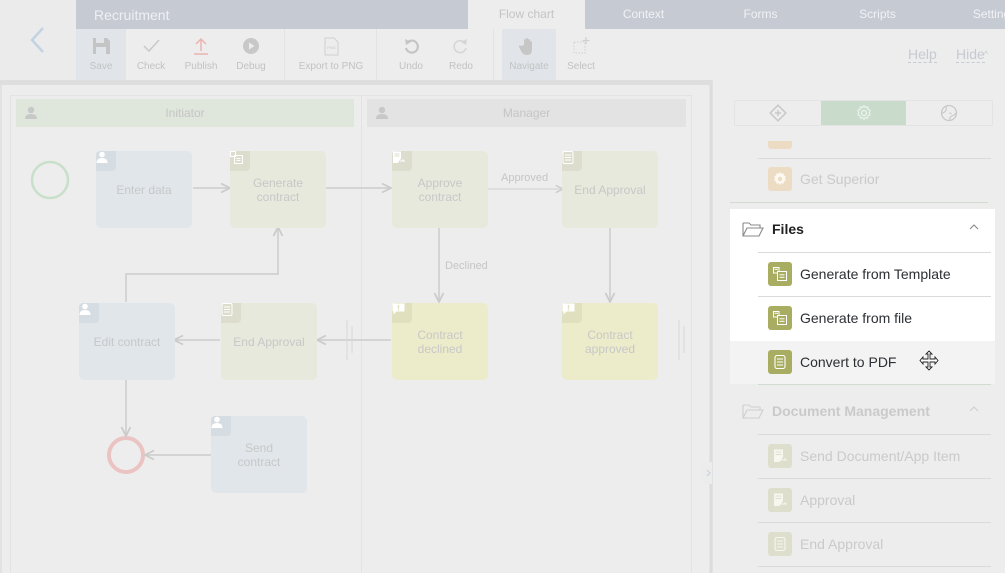 This screenshot has width=1005, height=573. I want to click on undo-button: Undo, so click(411, 54).